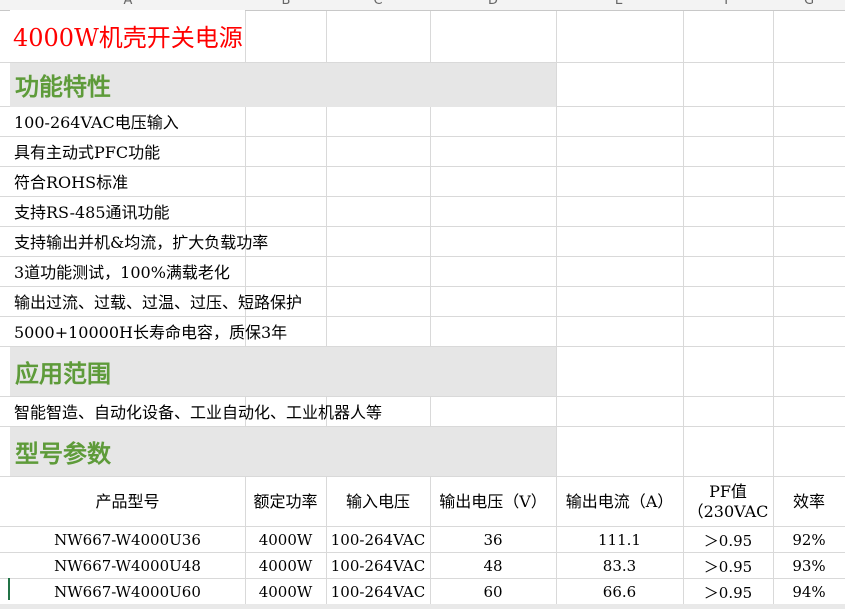 This screenshot has height=609, width=845. Describe the element at coordinates (127, 36) in the screenshot. I see `title-cell: 4000W机壳开关电源` at that location.